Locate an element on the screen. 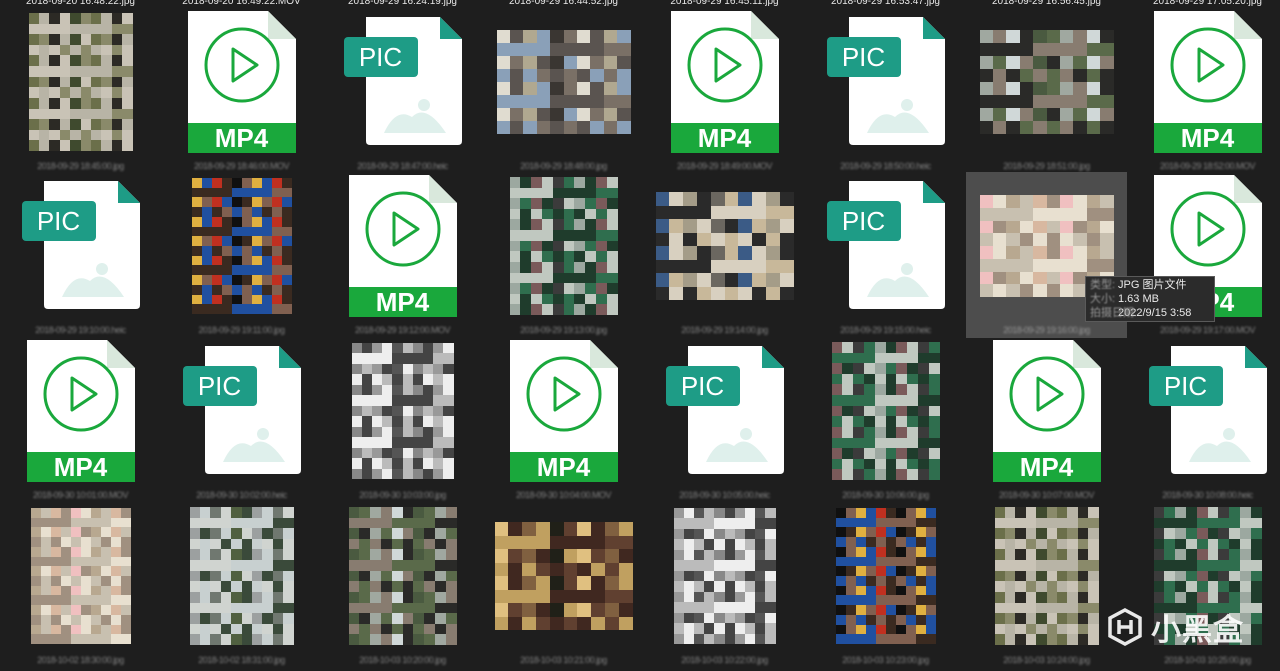 This screenshot has width=1280, height=671. file-name-label: 2018-10-03 10:23:00.jpg is located at coordinates (885, 660).